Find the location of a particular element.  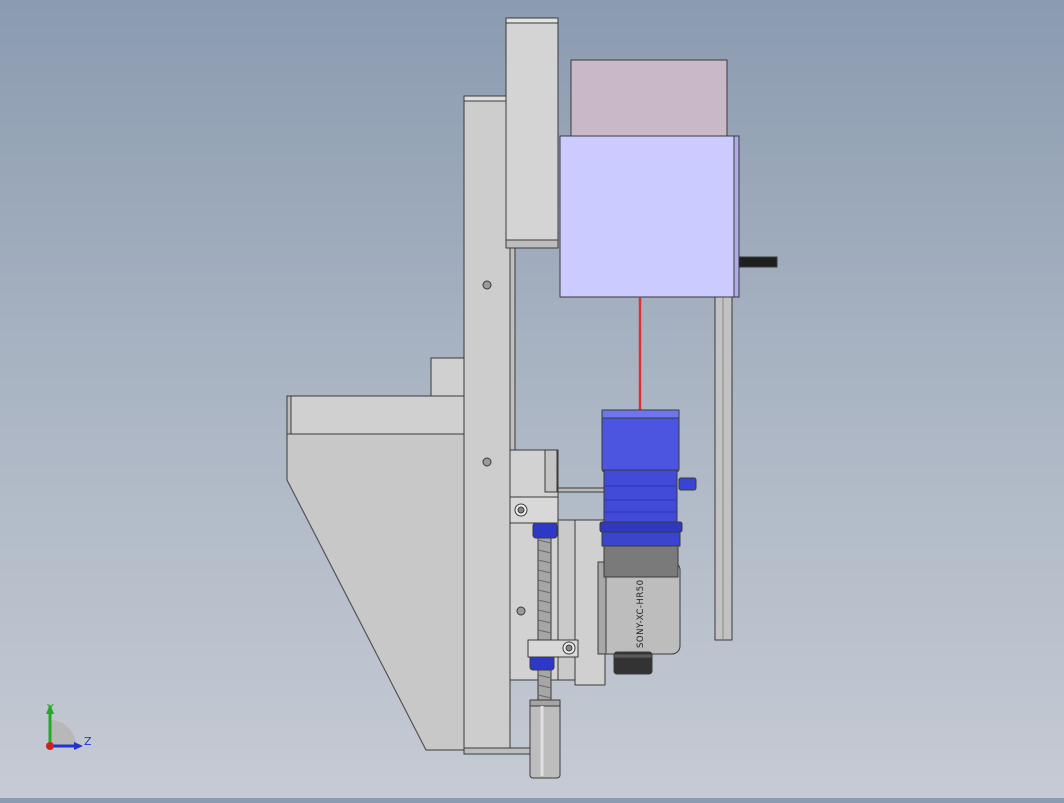

camera-lens is located at coordinates (648, 478).